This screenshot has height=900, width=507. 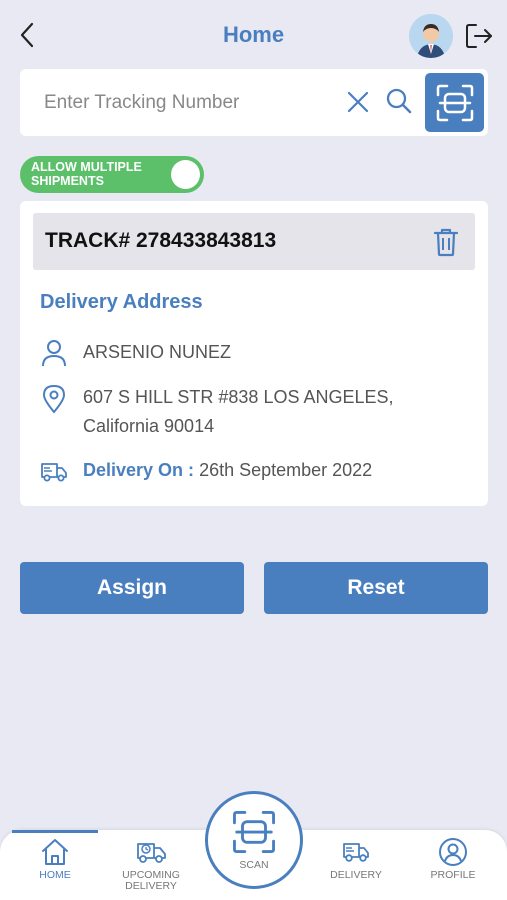 I want to click on tracking-number-input, so click(x=194, y=103).